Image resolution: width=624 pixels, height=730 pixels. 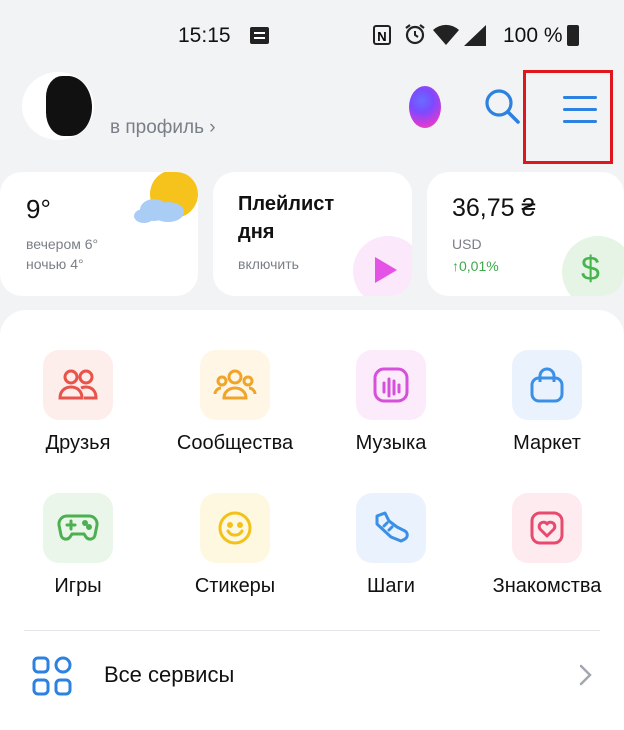 I want to click on menu-icon, so click(x=580, y=97).